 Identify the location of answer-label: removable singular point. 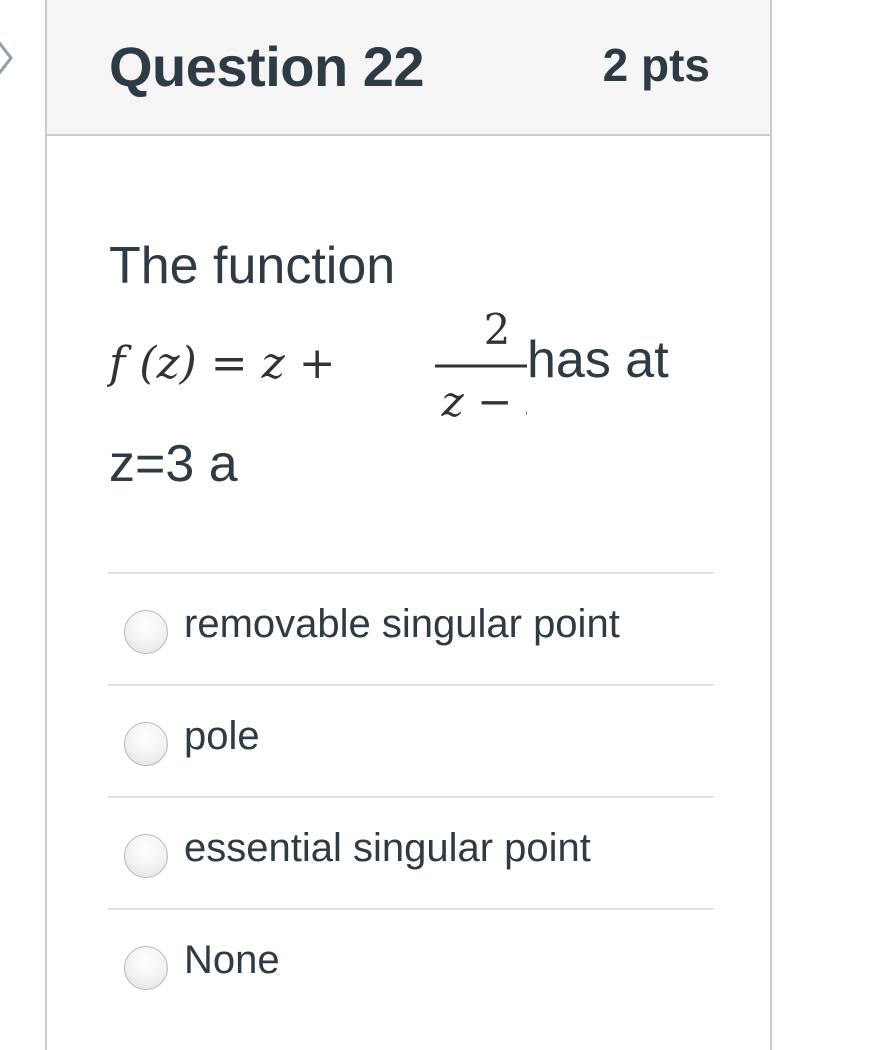
(402, 624).